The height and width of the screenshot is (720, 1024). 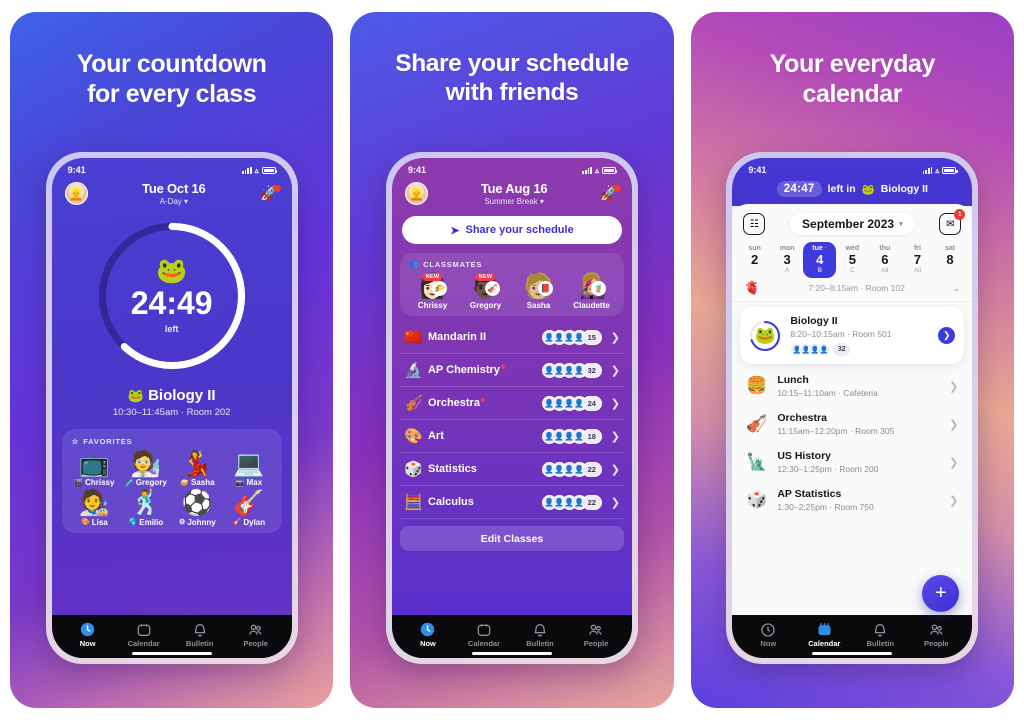 I want to click on tab-bar: Now Calendar Bulletin People, so click(x=511, y=636).